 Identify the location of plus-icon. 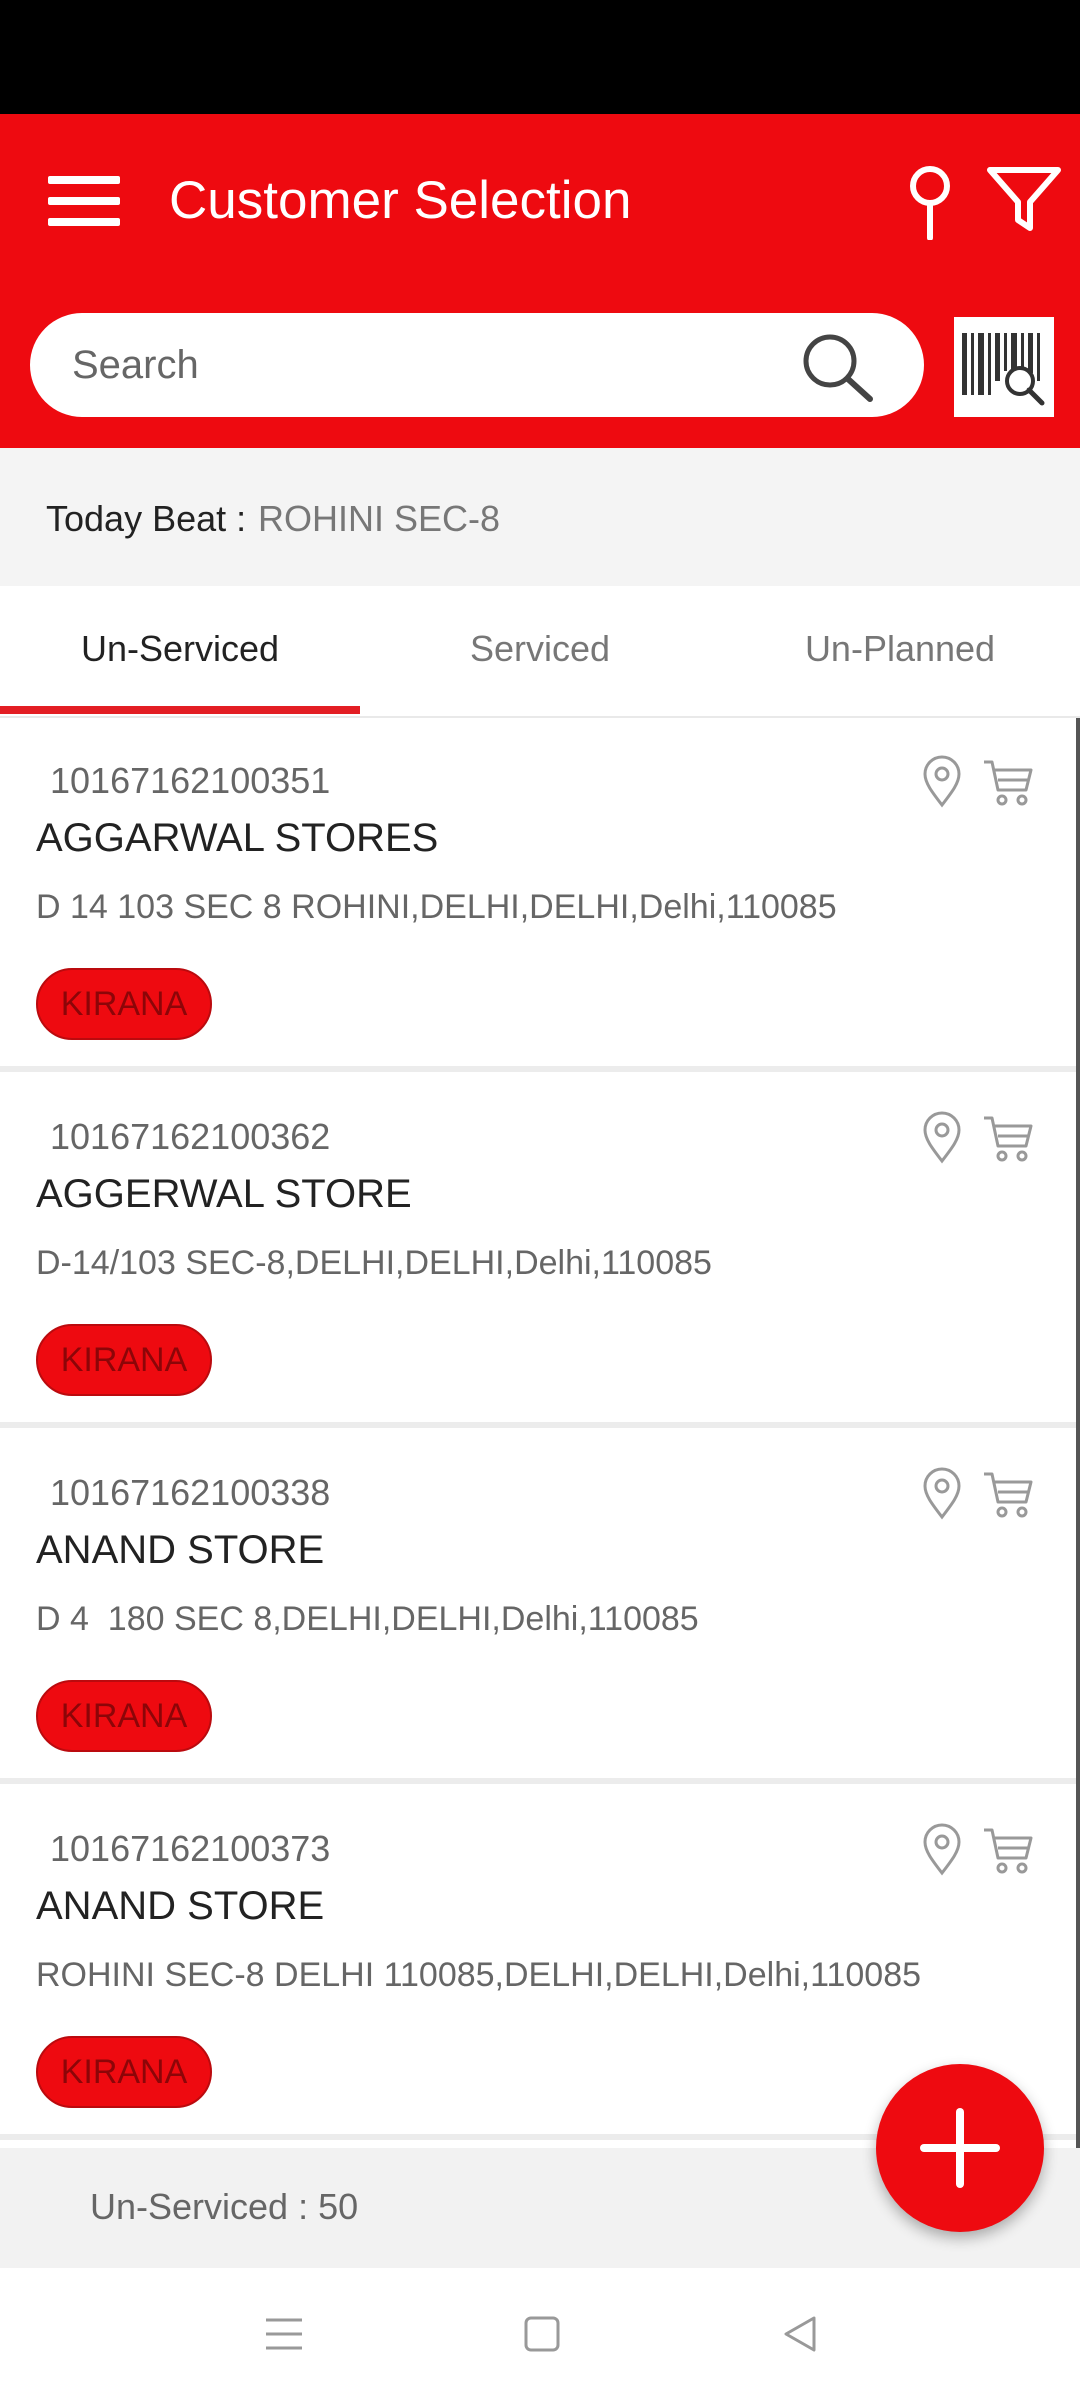
(960, 2148).